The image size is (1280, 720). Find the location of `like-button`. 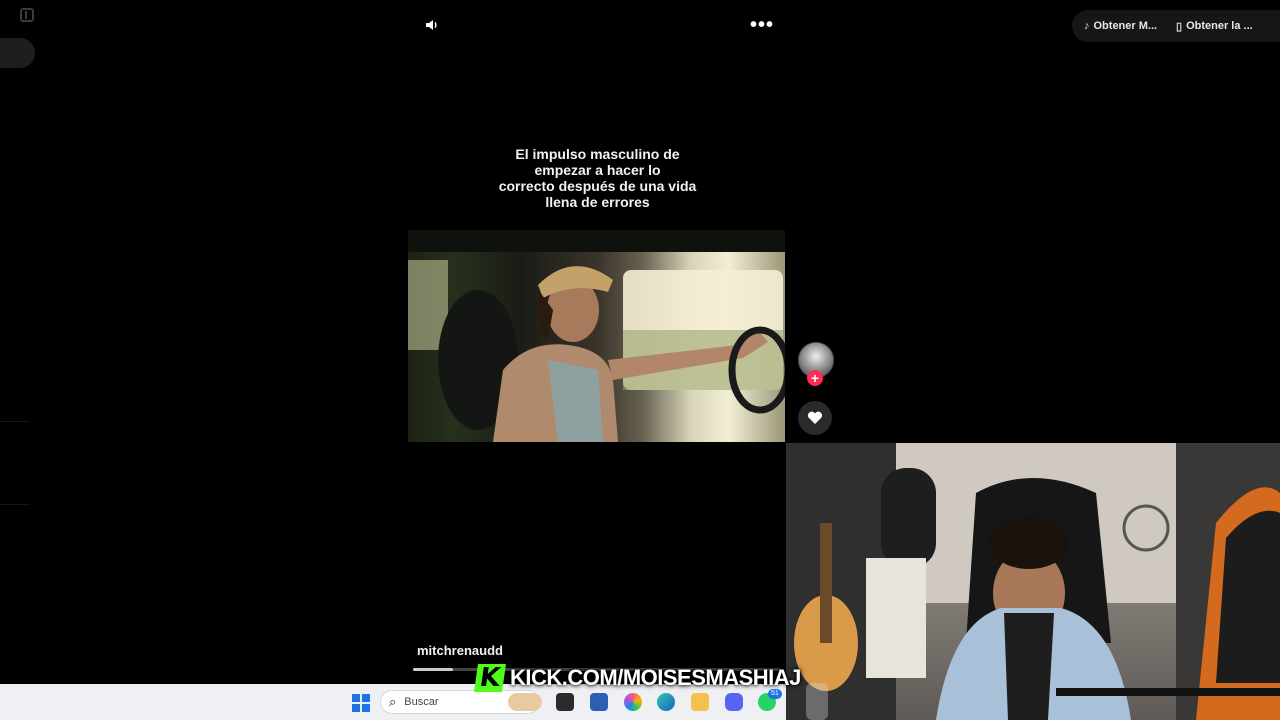

like-button is located at coordinates (815, 418).